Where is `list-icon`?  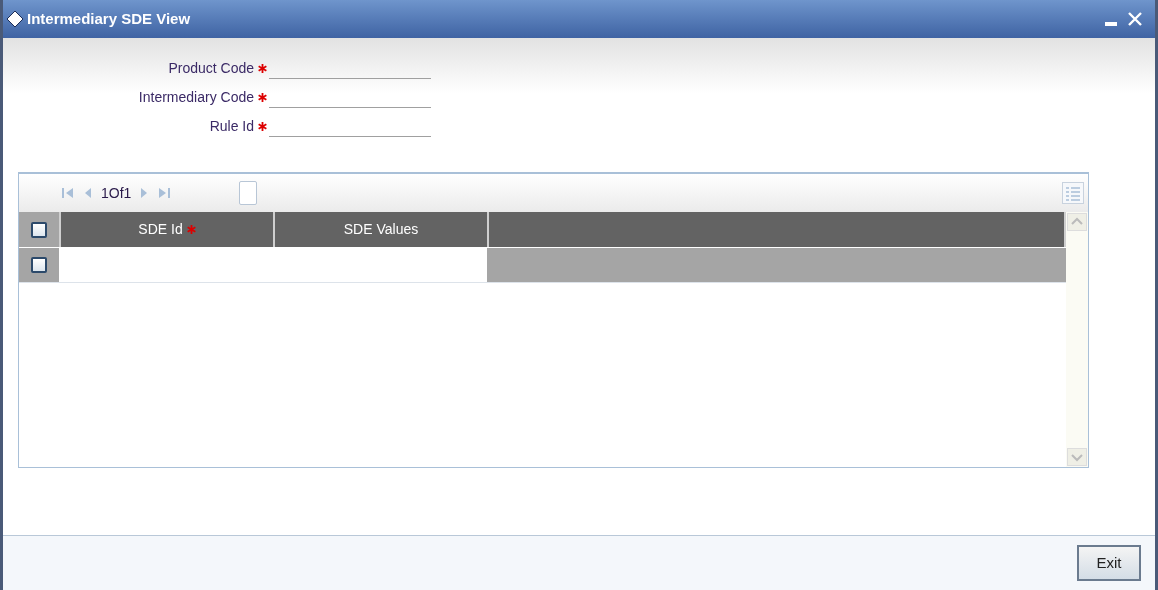
list-icon is located at coordinates (1073, 193).